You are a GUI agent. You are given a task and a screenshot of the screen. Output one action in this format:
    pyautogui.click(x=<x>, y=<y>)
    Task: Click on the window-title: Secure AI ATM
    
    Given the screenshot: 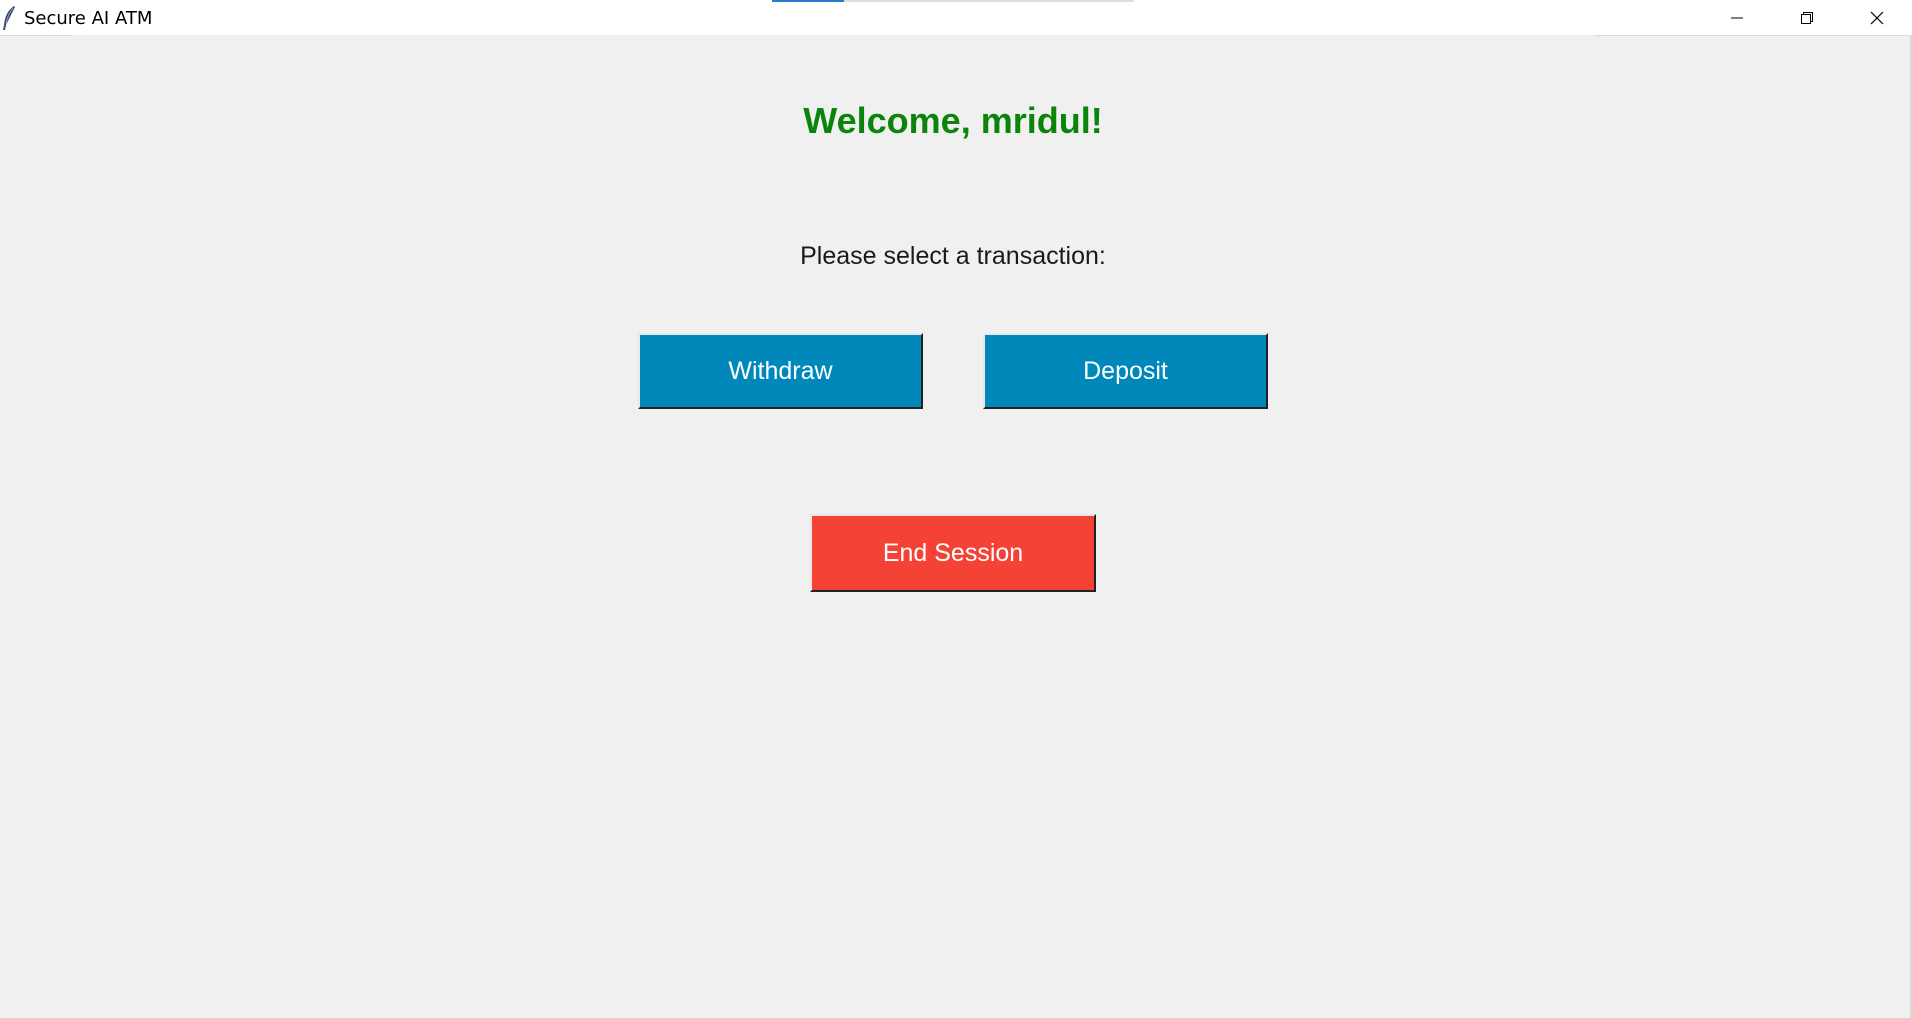 What is the action you would take?
    pyautogui.click(x=88, y=18)
    